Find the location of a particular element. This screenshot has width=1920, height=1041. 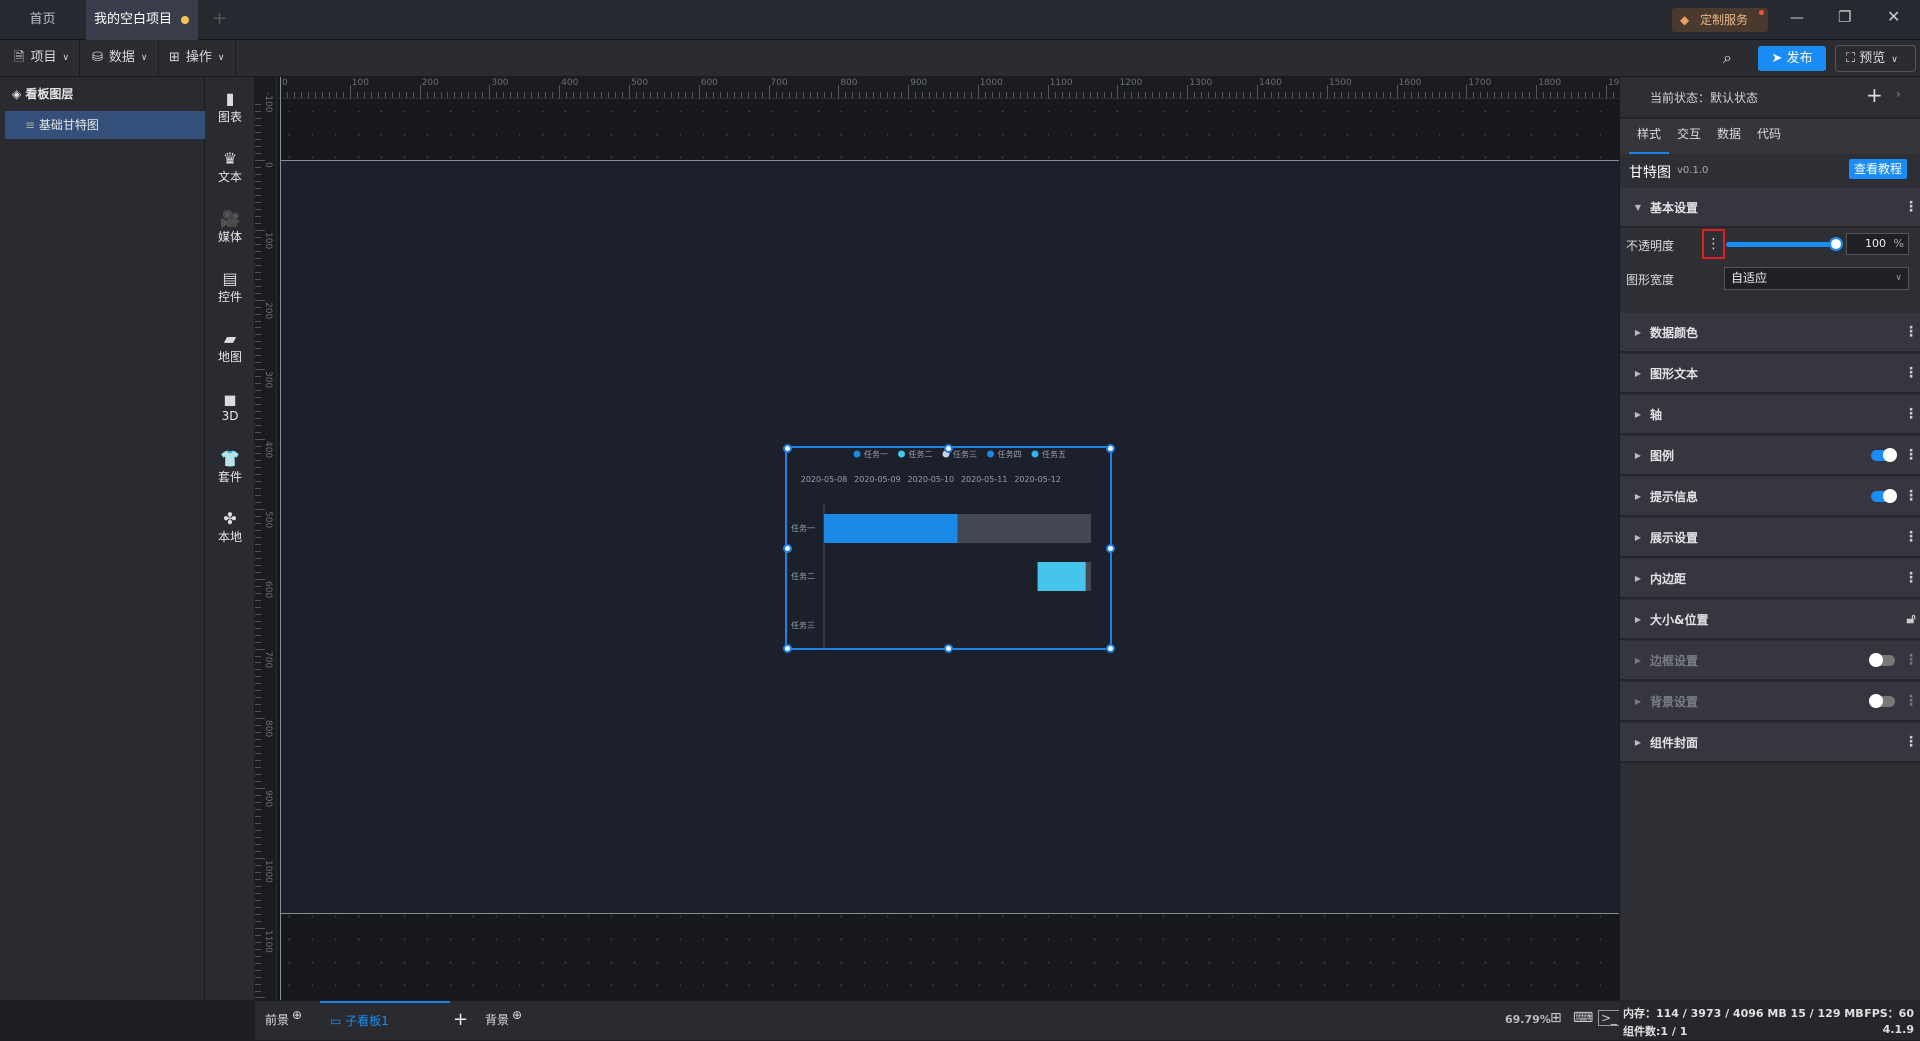

opacity-slider is located at coordinates (1784, 244).